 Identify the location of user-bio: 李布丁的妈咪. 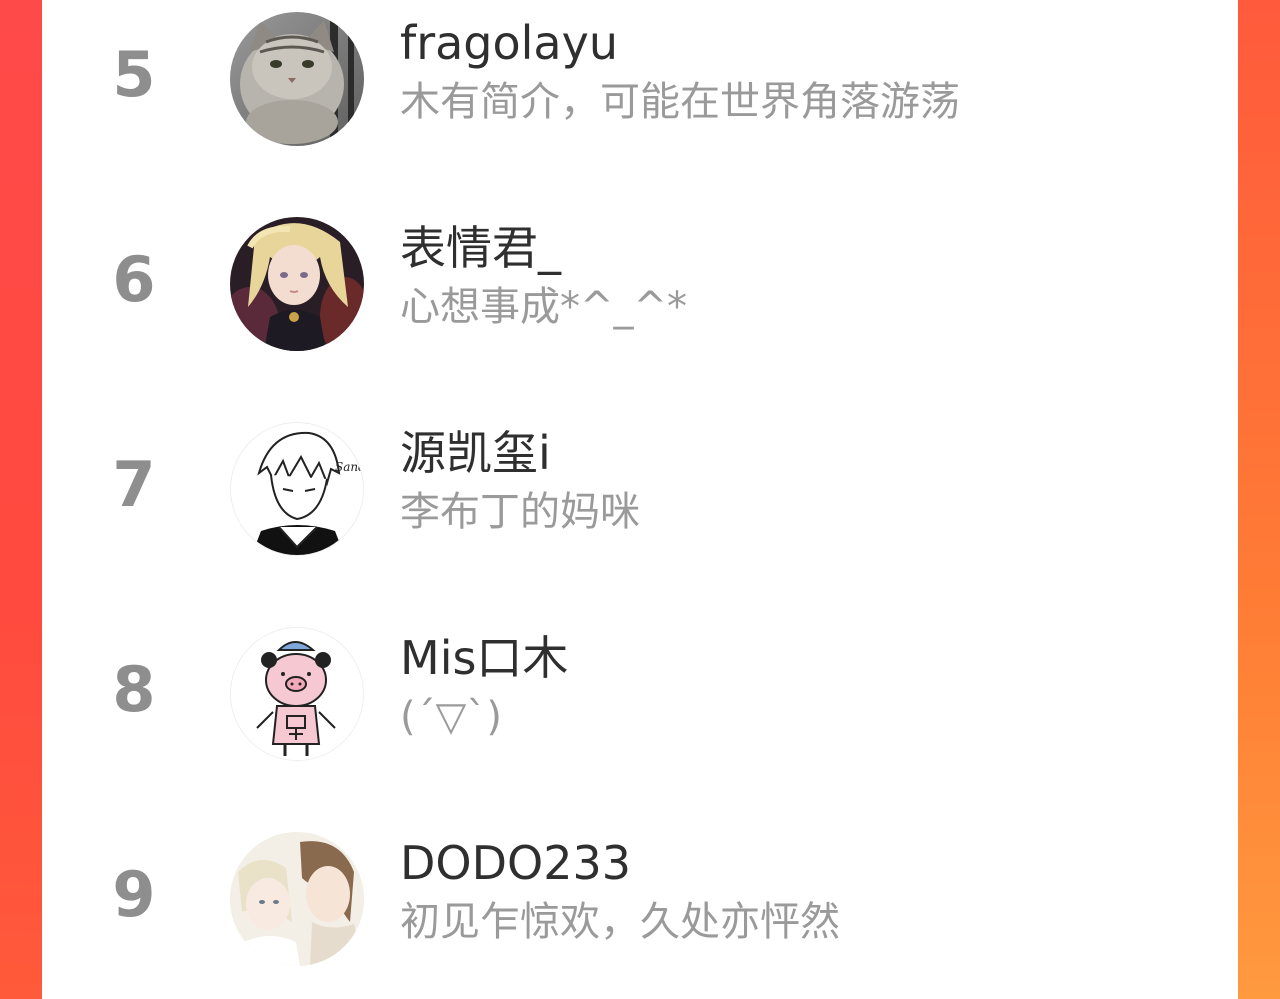
(520, 512).